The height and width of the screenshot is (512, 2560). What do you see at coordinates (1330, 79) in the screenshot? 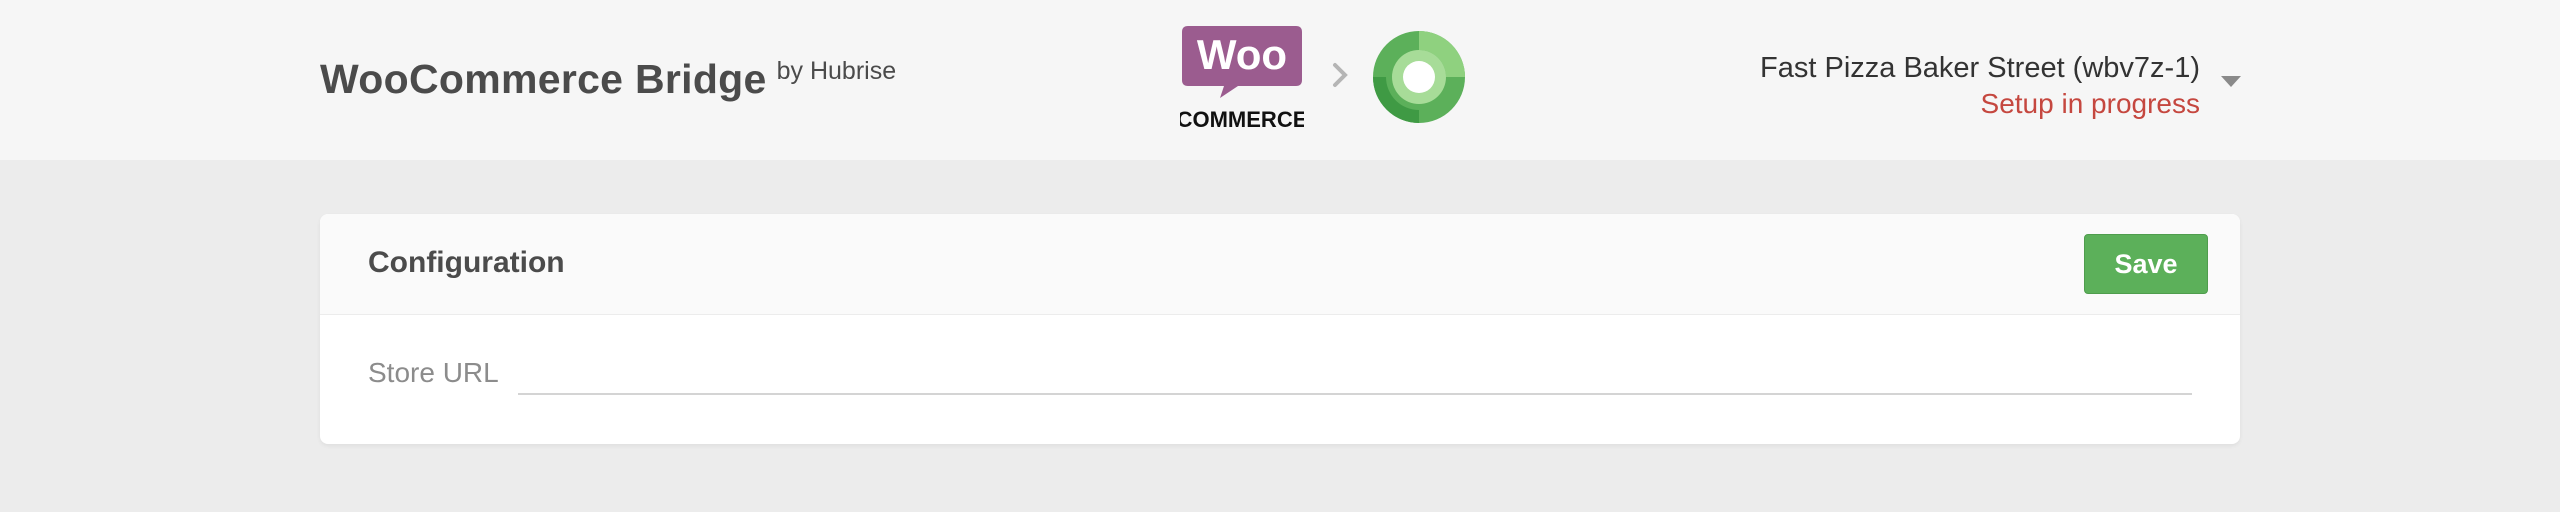
I see `integration-logos: Woo COMMERCE` at bounding box center [1330, 79].